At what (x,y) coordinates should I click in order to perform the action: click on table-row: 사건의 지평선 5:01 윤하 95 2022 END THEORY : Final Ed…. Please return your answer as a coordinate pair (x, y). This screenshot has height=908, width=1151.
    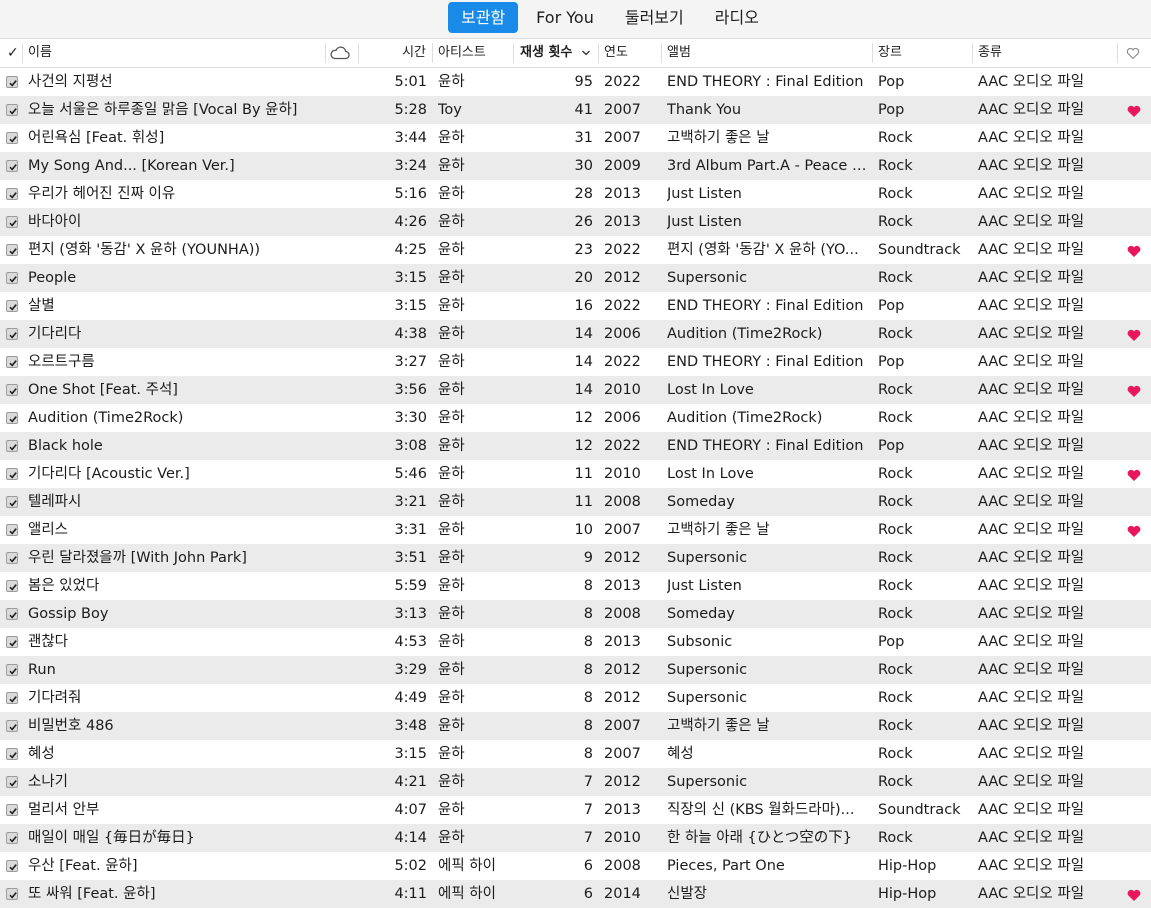
    Looking at the image, I should click on (575, 82).